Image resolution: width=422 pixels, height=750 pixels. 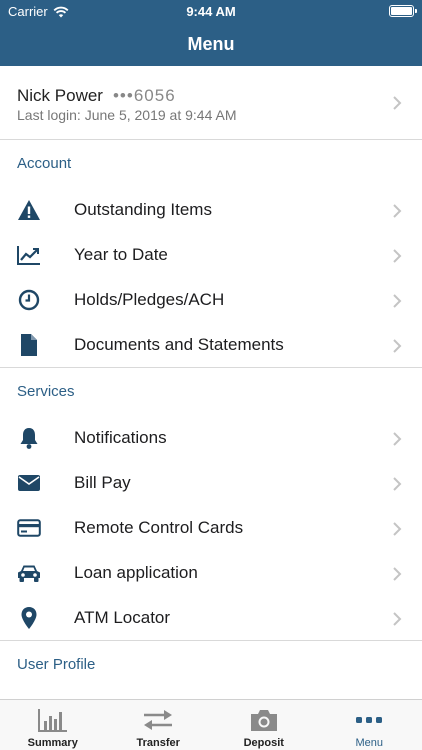 What do you see at coordinates (158, 743) in the screenshot?
I see `tab-label: Transfer` at bounding box center [158, 743].